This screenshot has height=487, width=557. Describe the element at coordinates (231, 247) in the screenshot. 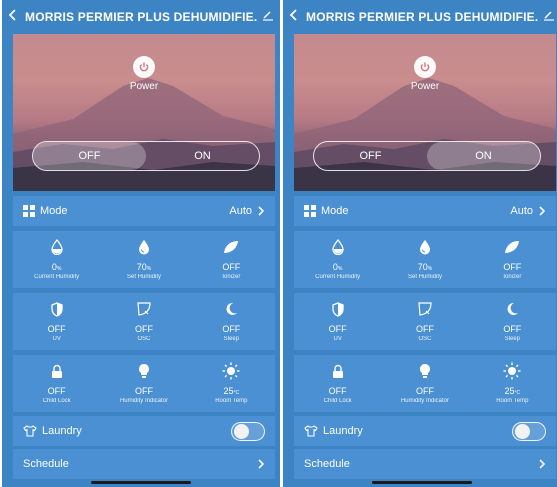

I see `leaf-icon` at that location.